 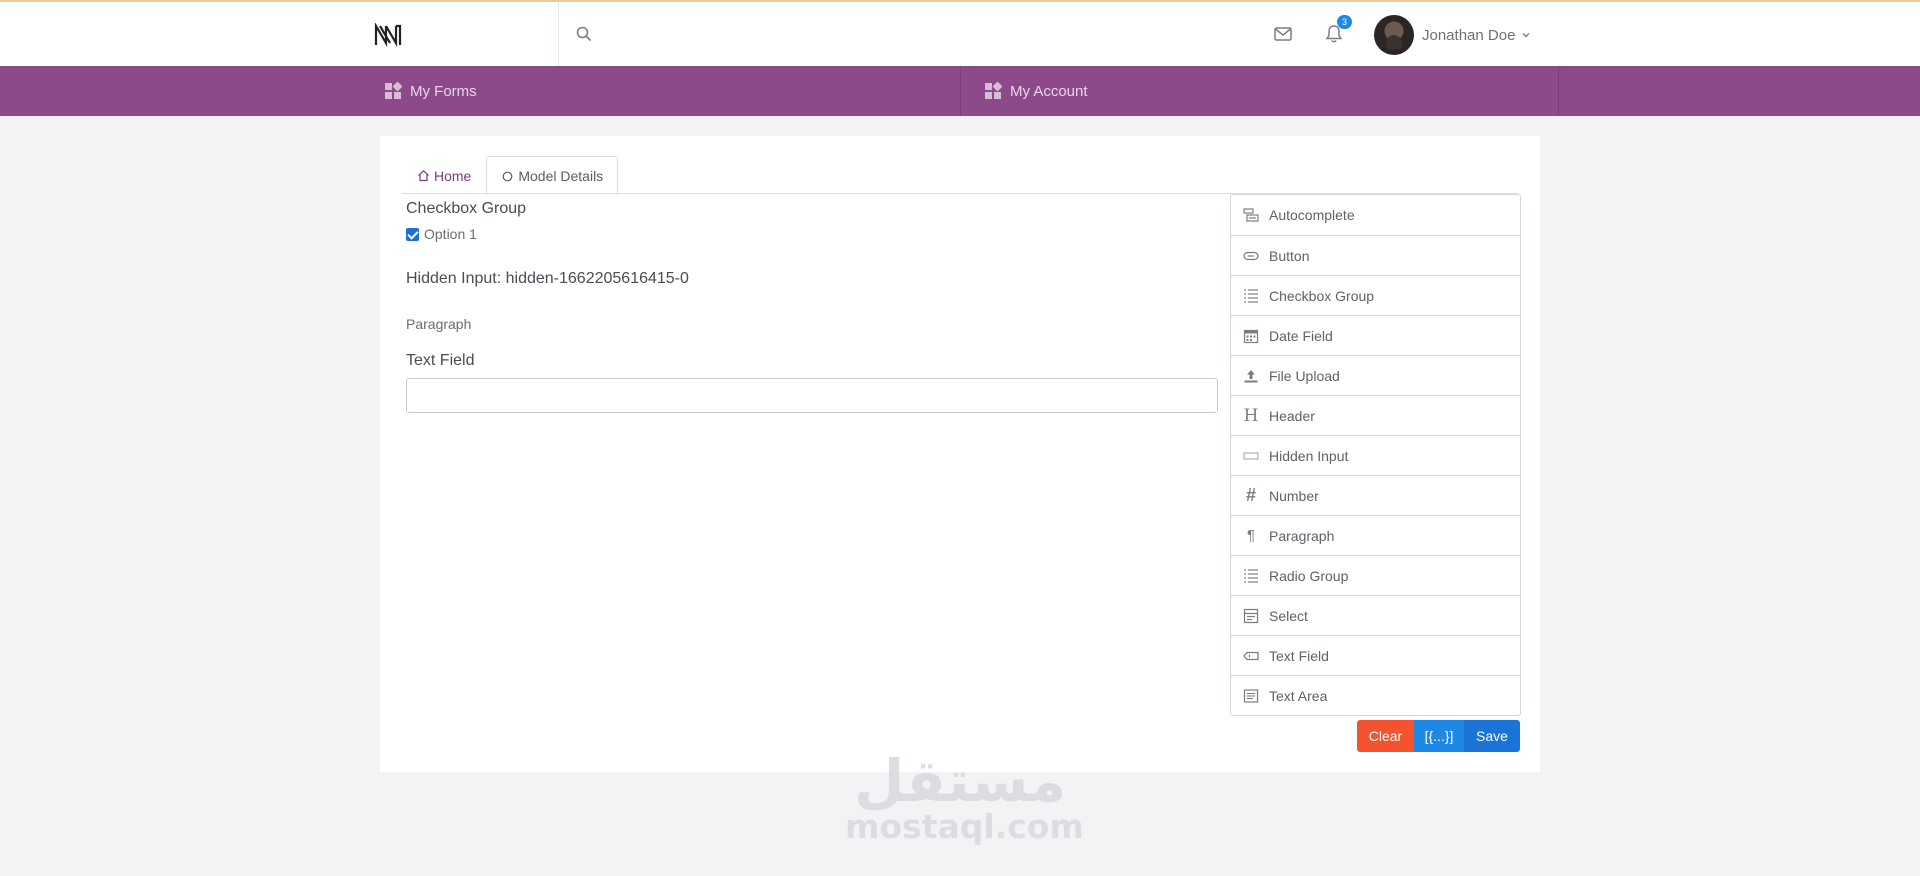 What do you see at coordinates (1251, 656) in the screenshot?
I see `text-field-icon` at bounding box center [1251, 656].